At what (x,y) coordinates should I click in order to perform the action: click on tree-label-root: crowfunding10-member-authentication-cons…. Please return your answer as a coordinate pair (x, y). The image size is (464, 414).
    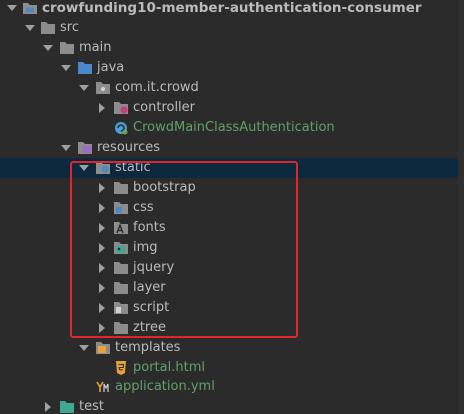
    Looking at the image, I should click on (232, 8).